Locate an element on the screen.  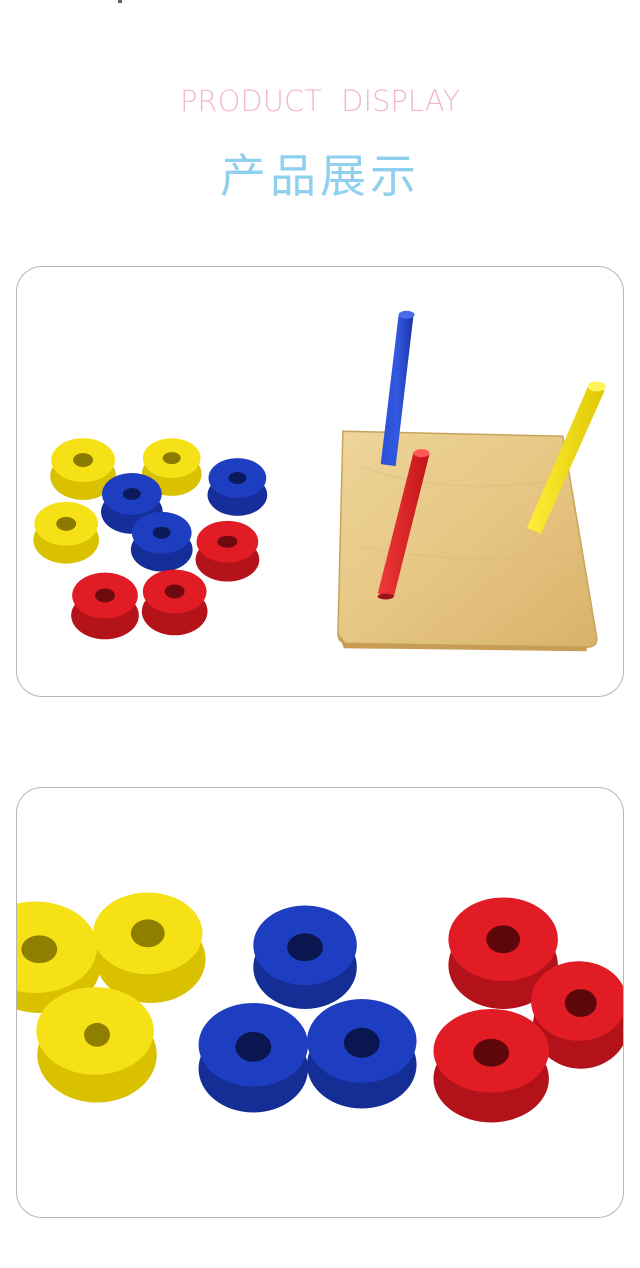
red-ring-group is located at coordinates (528, 1010).